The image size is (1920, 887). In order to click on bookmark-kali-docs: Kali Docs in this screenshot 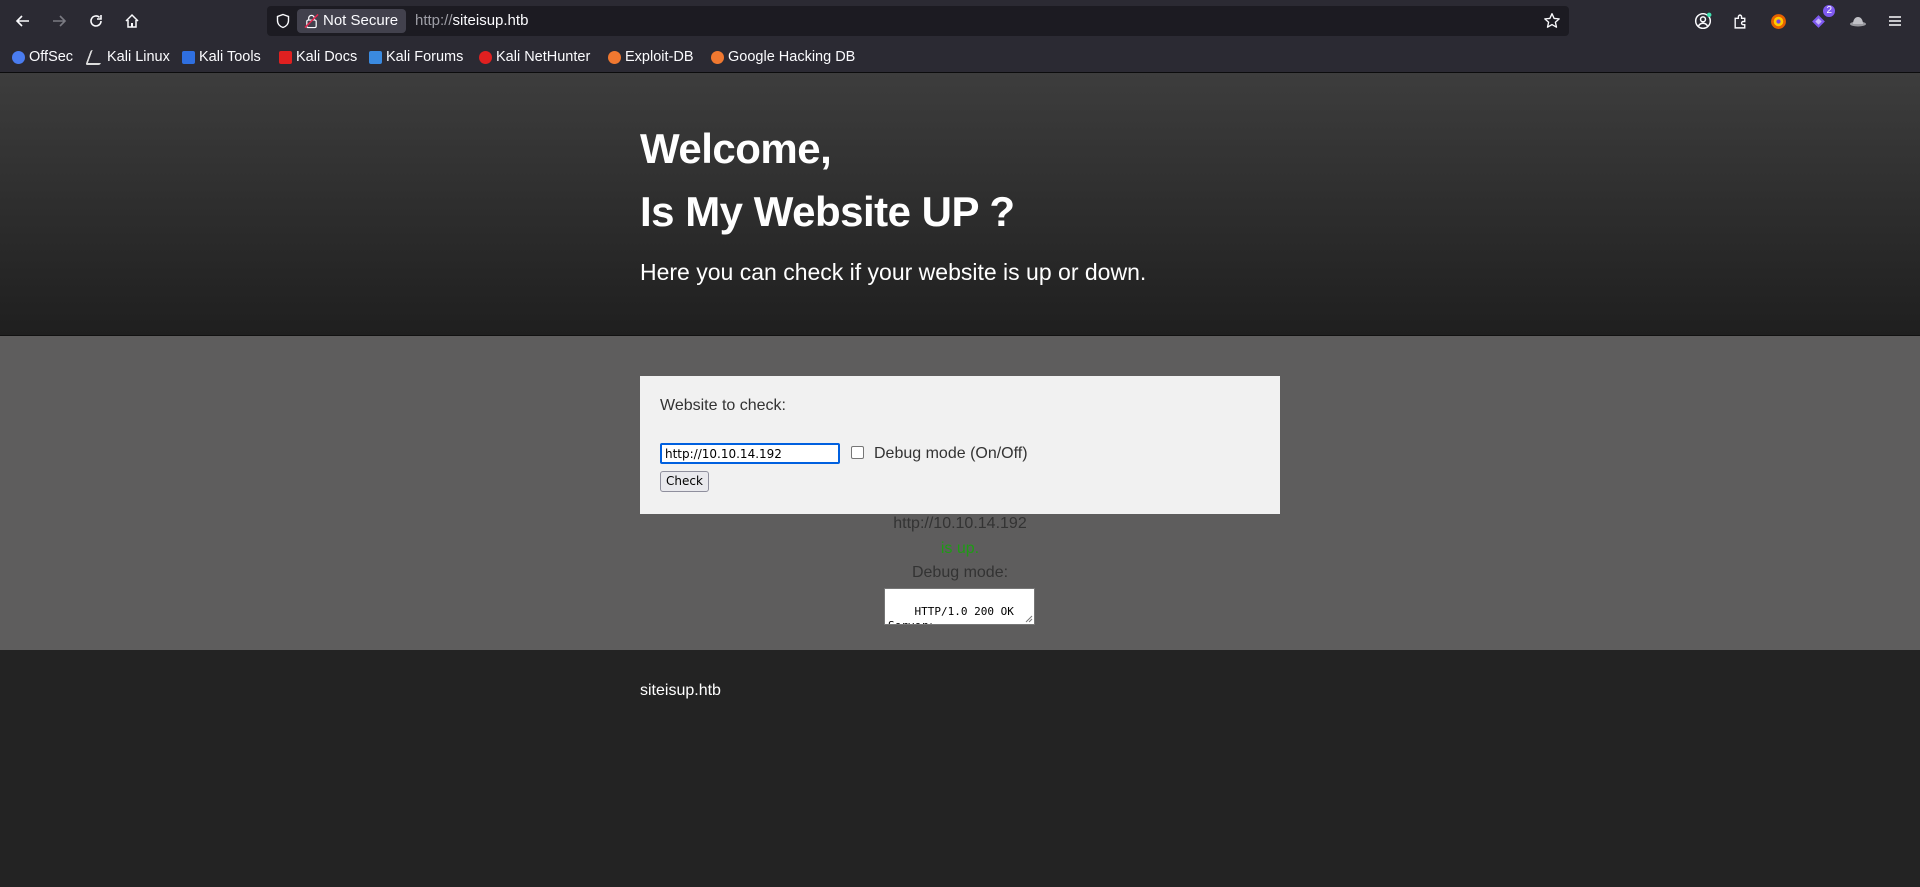, I will do `click(318, 57)`.